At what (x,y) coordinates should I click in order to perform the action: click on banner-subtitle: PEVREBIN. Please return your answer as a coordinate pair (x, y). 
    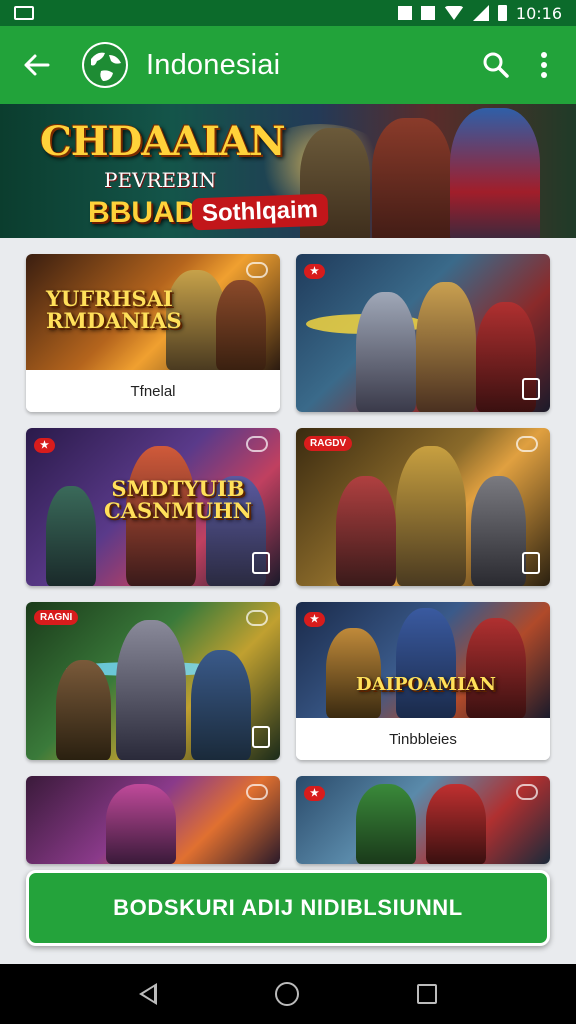
    Looking at the image, I should click on (160, 180).